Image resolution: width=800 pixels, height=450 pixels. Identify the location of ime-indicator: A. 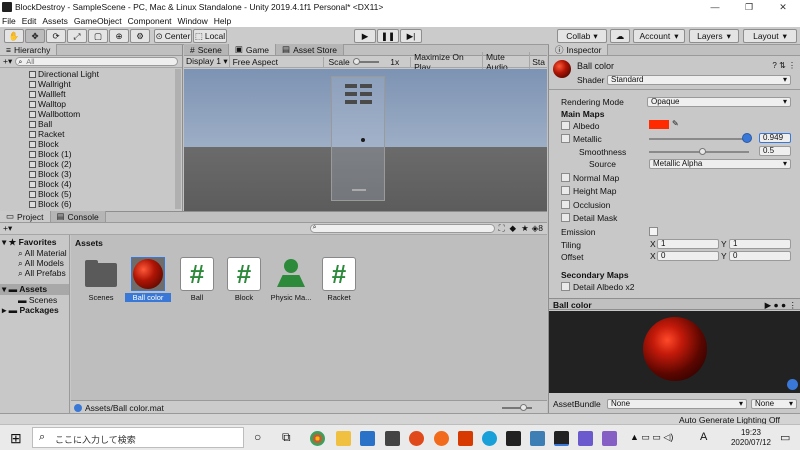
(703, 437).